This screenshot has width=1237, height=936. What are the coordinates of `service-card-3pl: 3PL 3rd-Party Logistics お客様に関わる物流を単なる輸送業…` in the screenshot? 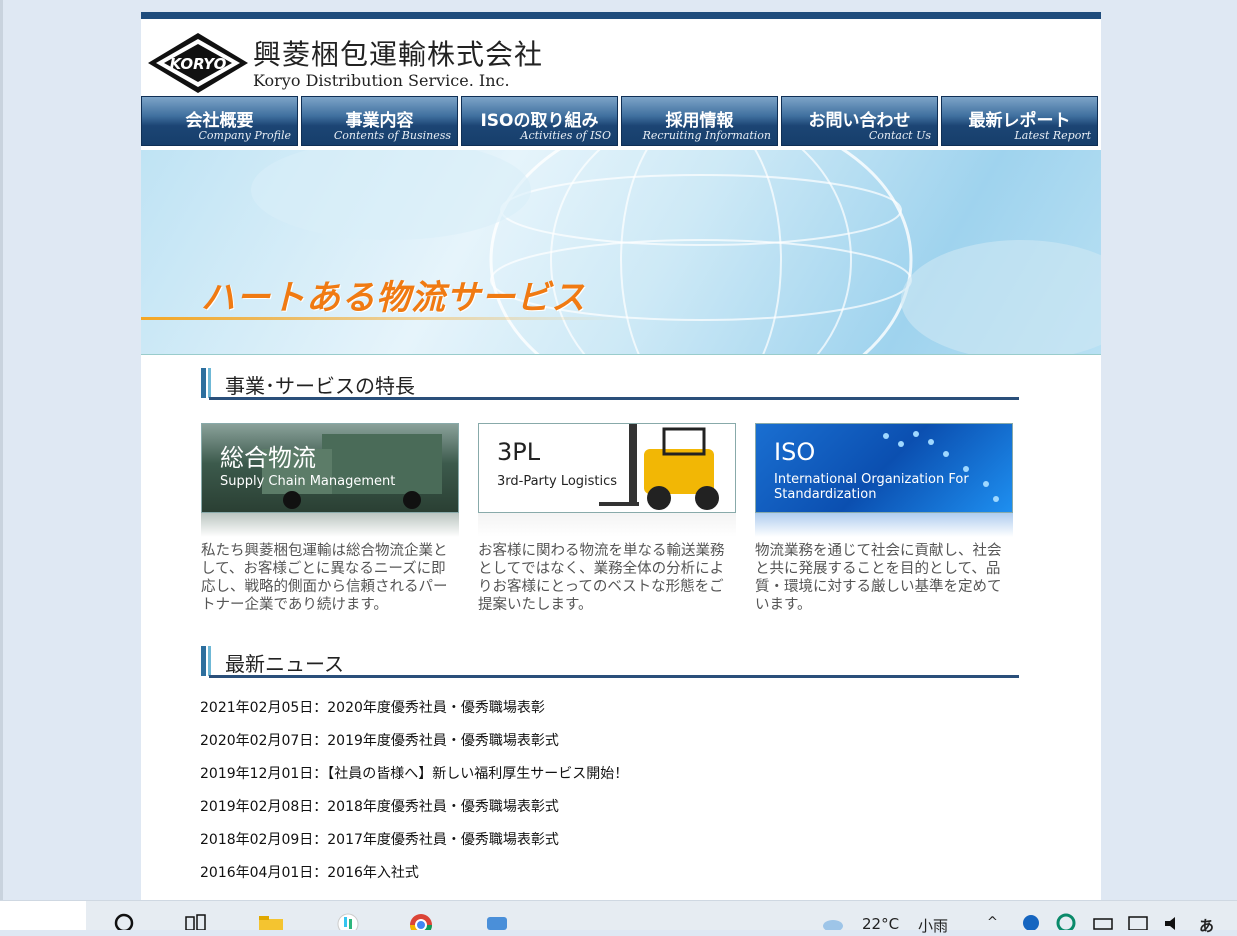 It's located at (607, 518).